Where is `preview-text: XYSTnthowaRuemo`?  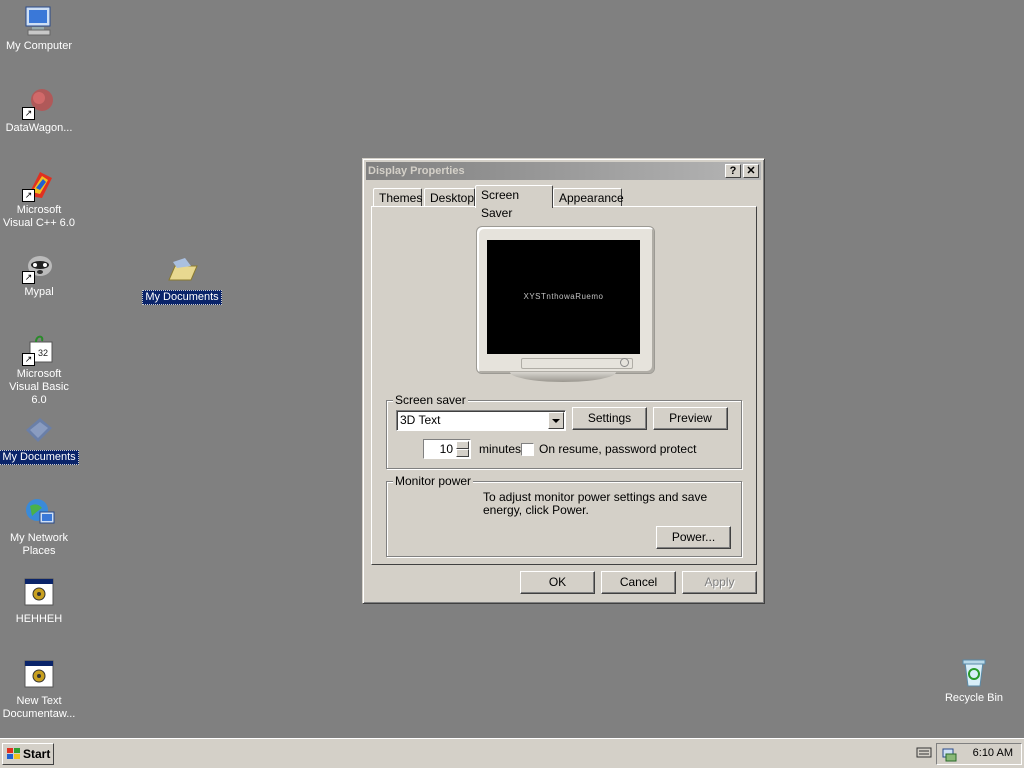 preview-text: XYSTnthowaRuemo is located at coordinates (563, 296).